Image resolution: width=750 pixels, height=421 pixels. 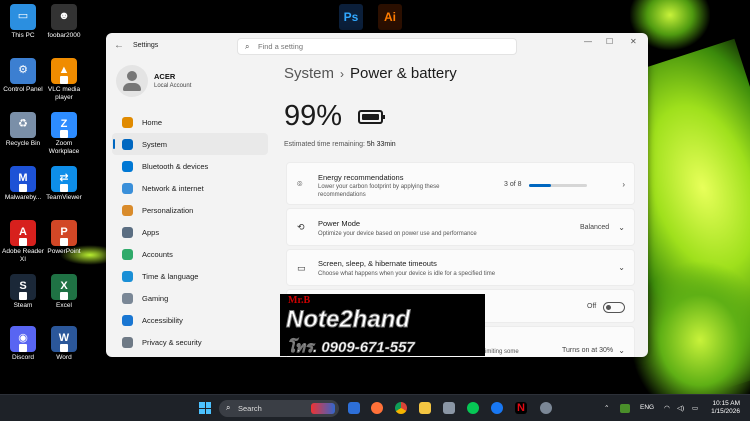 What do you see at coordinates (594, 227) in the screenshot?
I see `power-mode-value: Balanced` at bounding box center [594, 227].